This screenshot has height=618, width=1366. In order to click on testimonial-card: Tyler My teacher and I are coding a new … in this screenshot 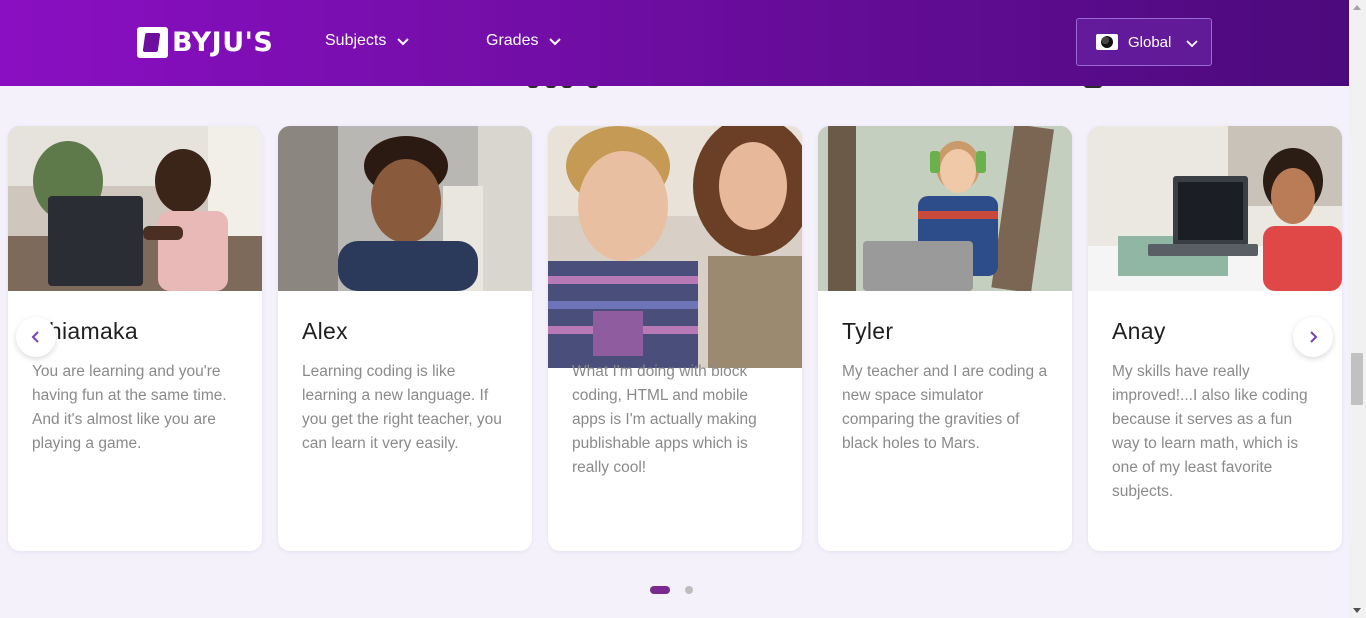, I will do `click(945, 338)`.